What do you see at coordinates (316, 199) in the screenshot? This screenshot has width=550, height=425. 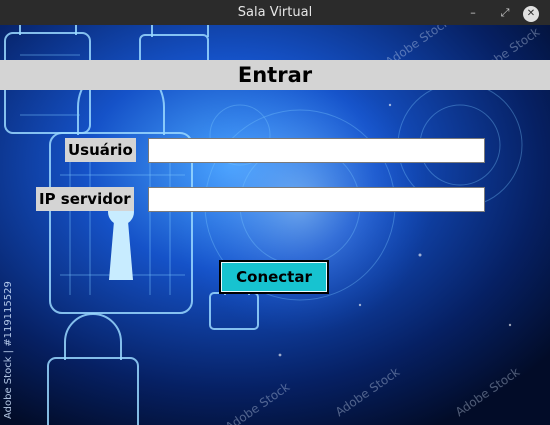 I see `server-ip-input` at bounding box center [316, 199].